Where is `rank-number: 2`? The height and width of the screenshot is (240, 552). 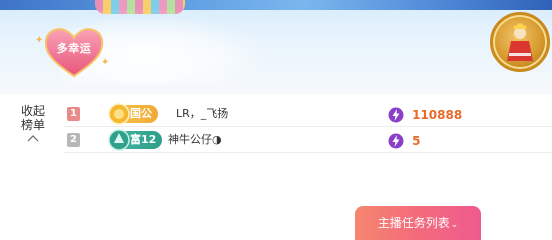
rank-number: 2 is located at coordinates (73, 140).